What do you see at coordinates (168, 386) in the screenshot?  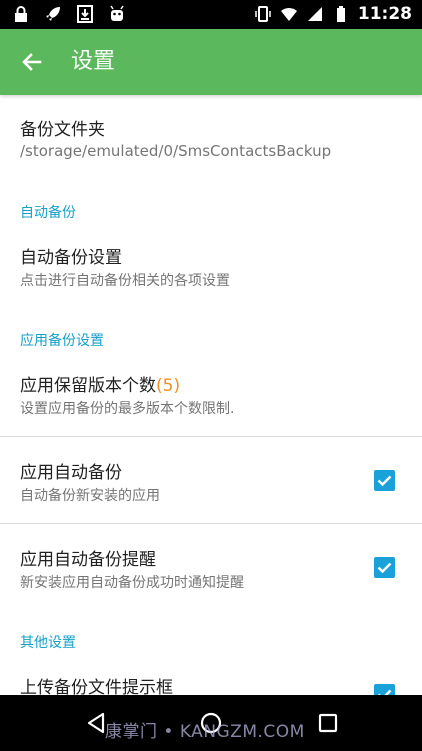 I see `version-count: (5)` at bounding box center [168, 386].